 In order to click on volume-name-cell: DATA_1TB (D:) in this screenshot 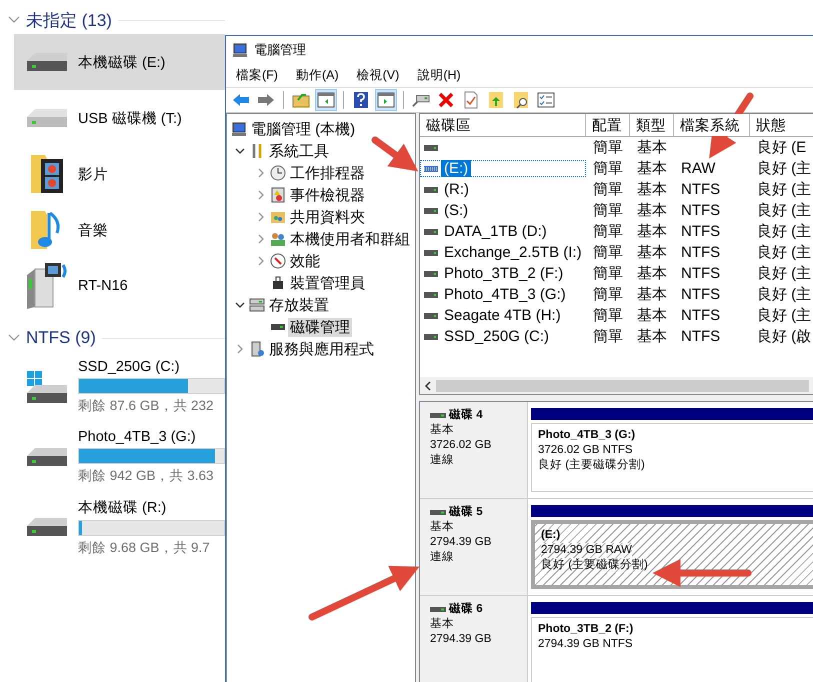, I will do `click(503, 231)`.